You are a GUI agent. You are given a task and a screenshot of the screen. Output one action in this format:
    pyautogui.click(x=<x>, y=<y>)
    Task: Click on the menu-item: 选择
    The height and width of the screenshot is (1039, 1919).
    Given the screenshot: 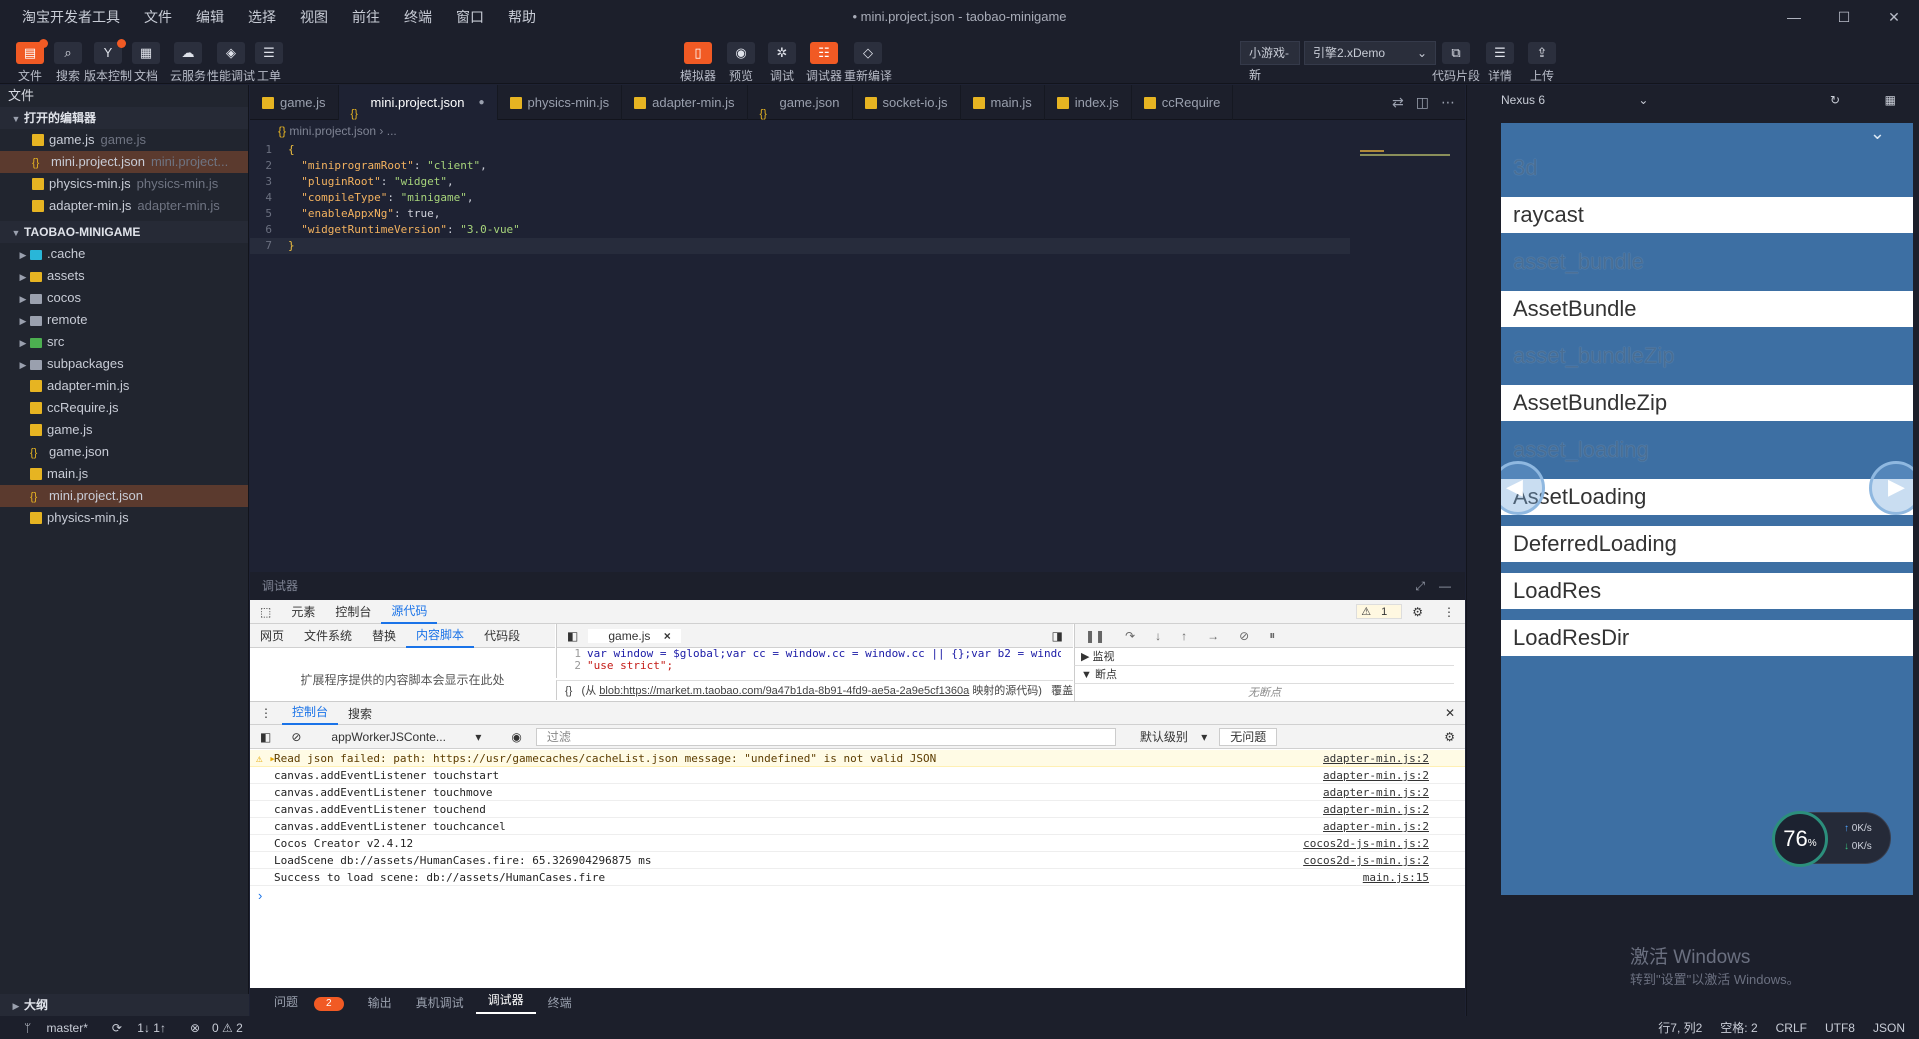 What is the action you would take?
    pyautogui.click(x=262, y=17)
    